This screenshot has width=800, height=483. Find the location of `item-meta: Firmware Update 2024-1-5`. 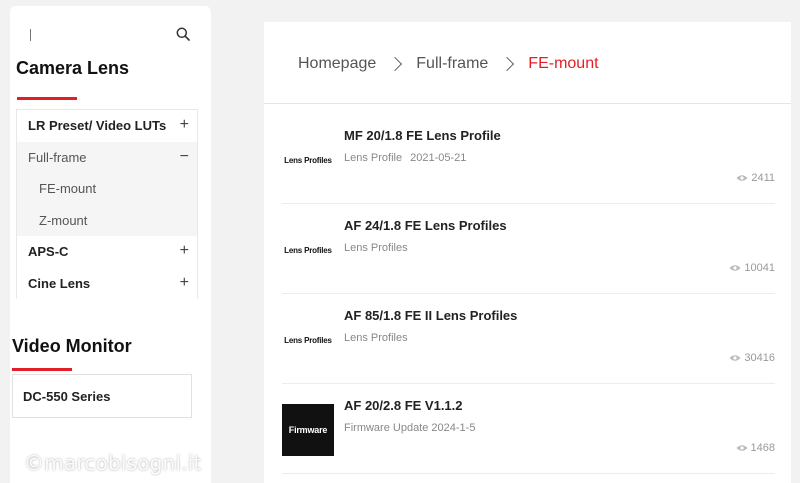

item-meta: Firmware Update 2024-1-5 is located at coordinates (409, 428).